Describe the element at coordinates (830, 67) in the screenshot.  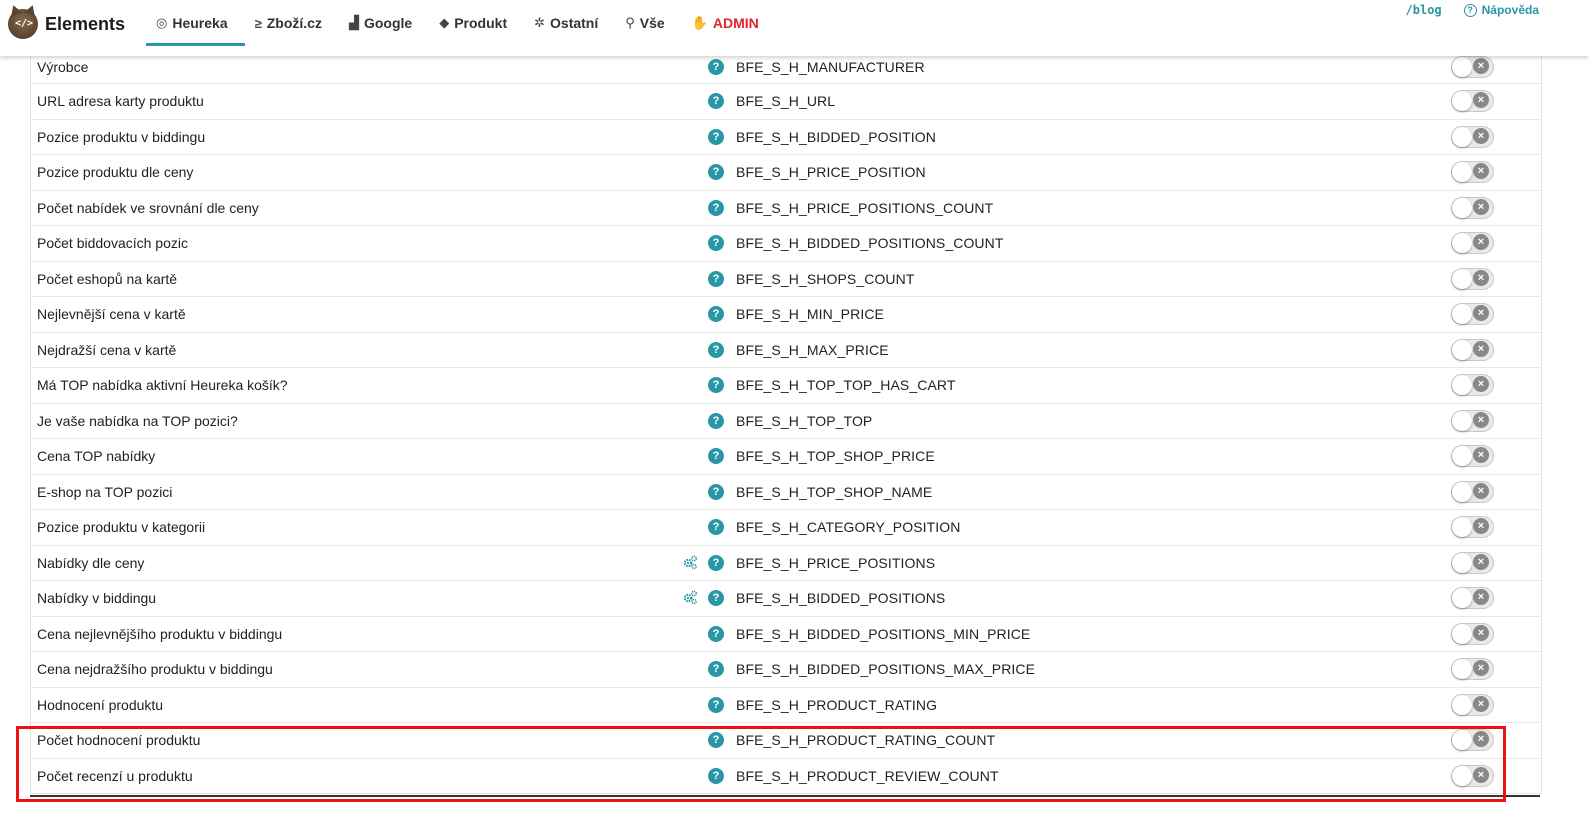
I see `row-code: BFE_S_H_MANUFACTURER` at that location.